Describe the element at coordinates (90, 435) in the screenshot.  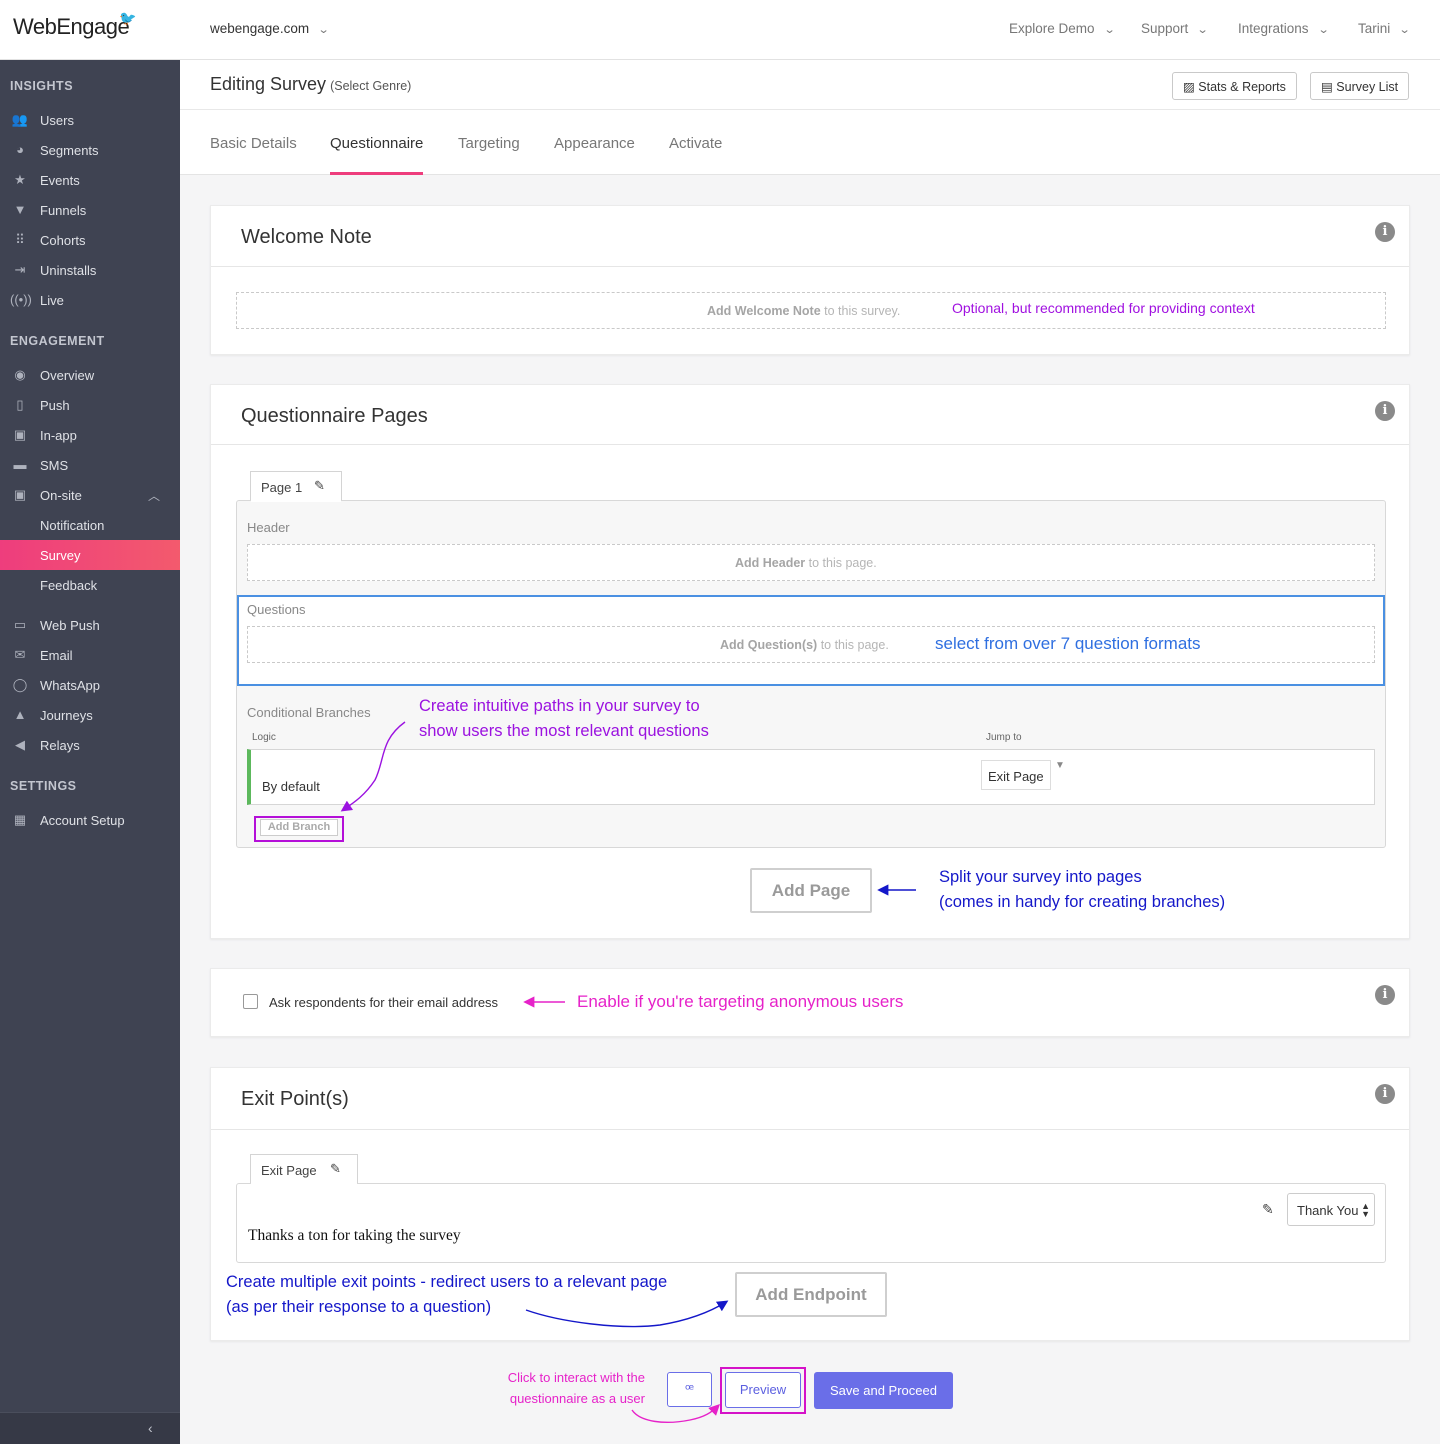
I see `sidebar-item-in-app: ▣ In-app` at that location.